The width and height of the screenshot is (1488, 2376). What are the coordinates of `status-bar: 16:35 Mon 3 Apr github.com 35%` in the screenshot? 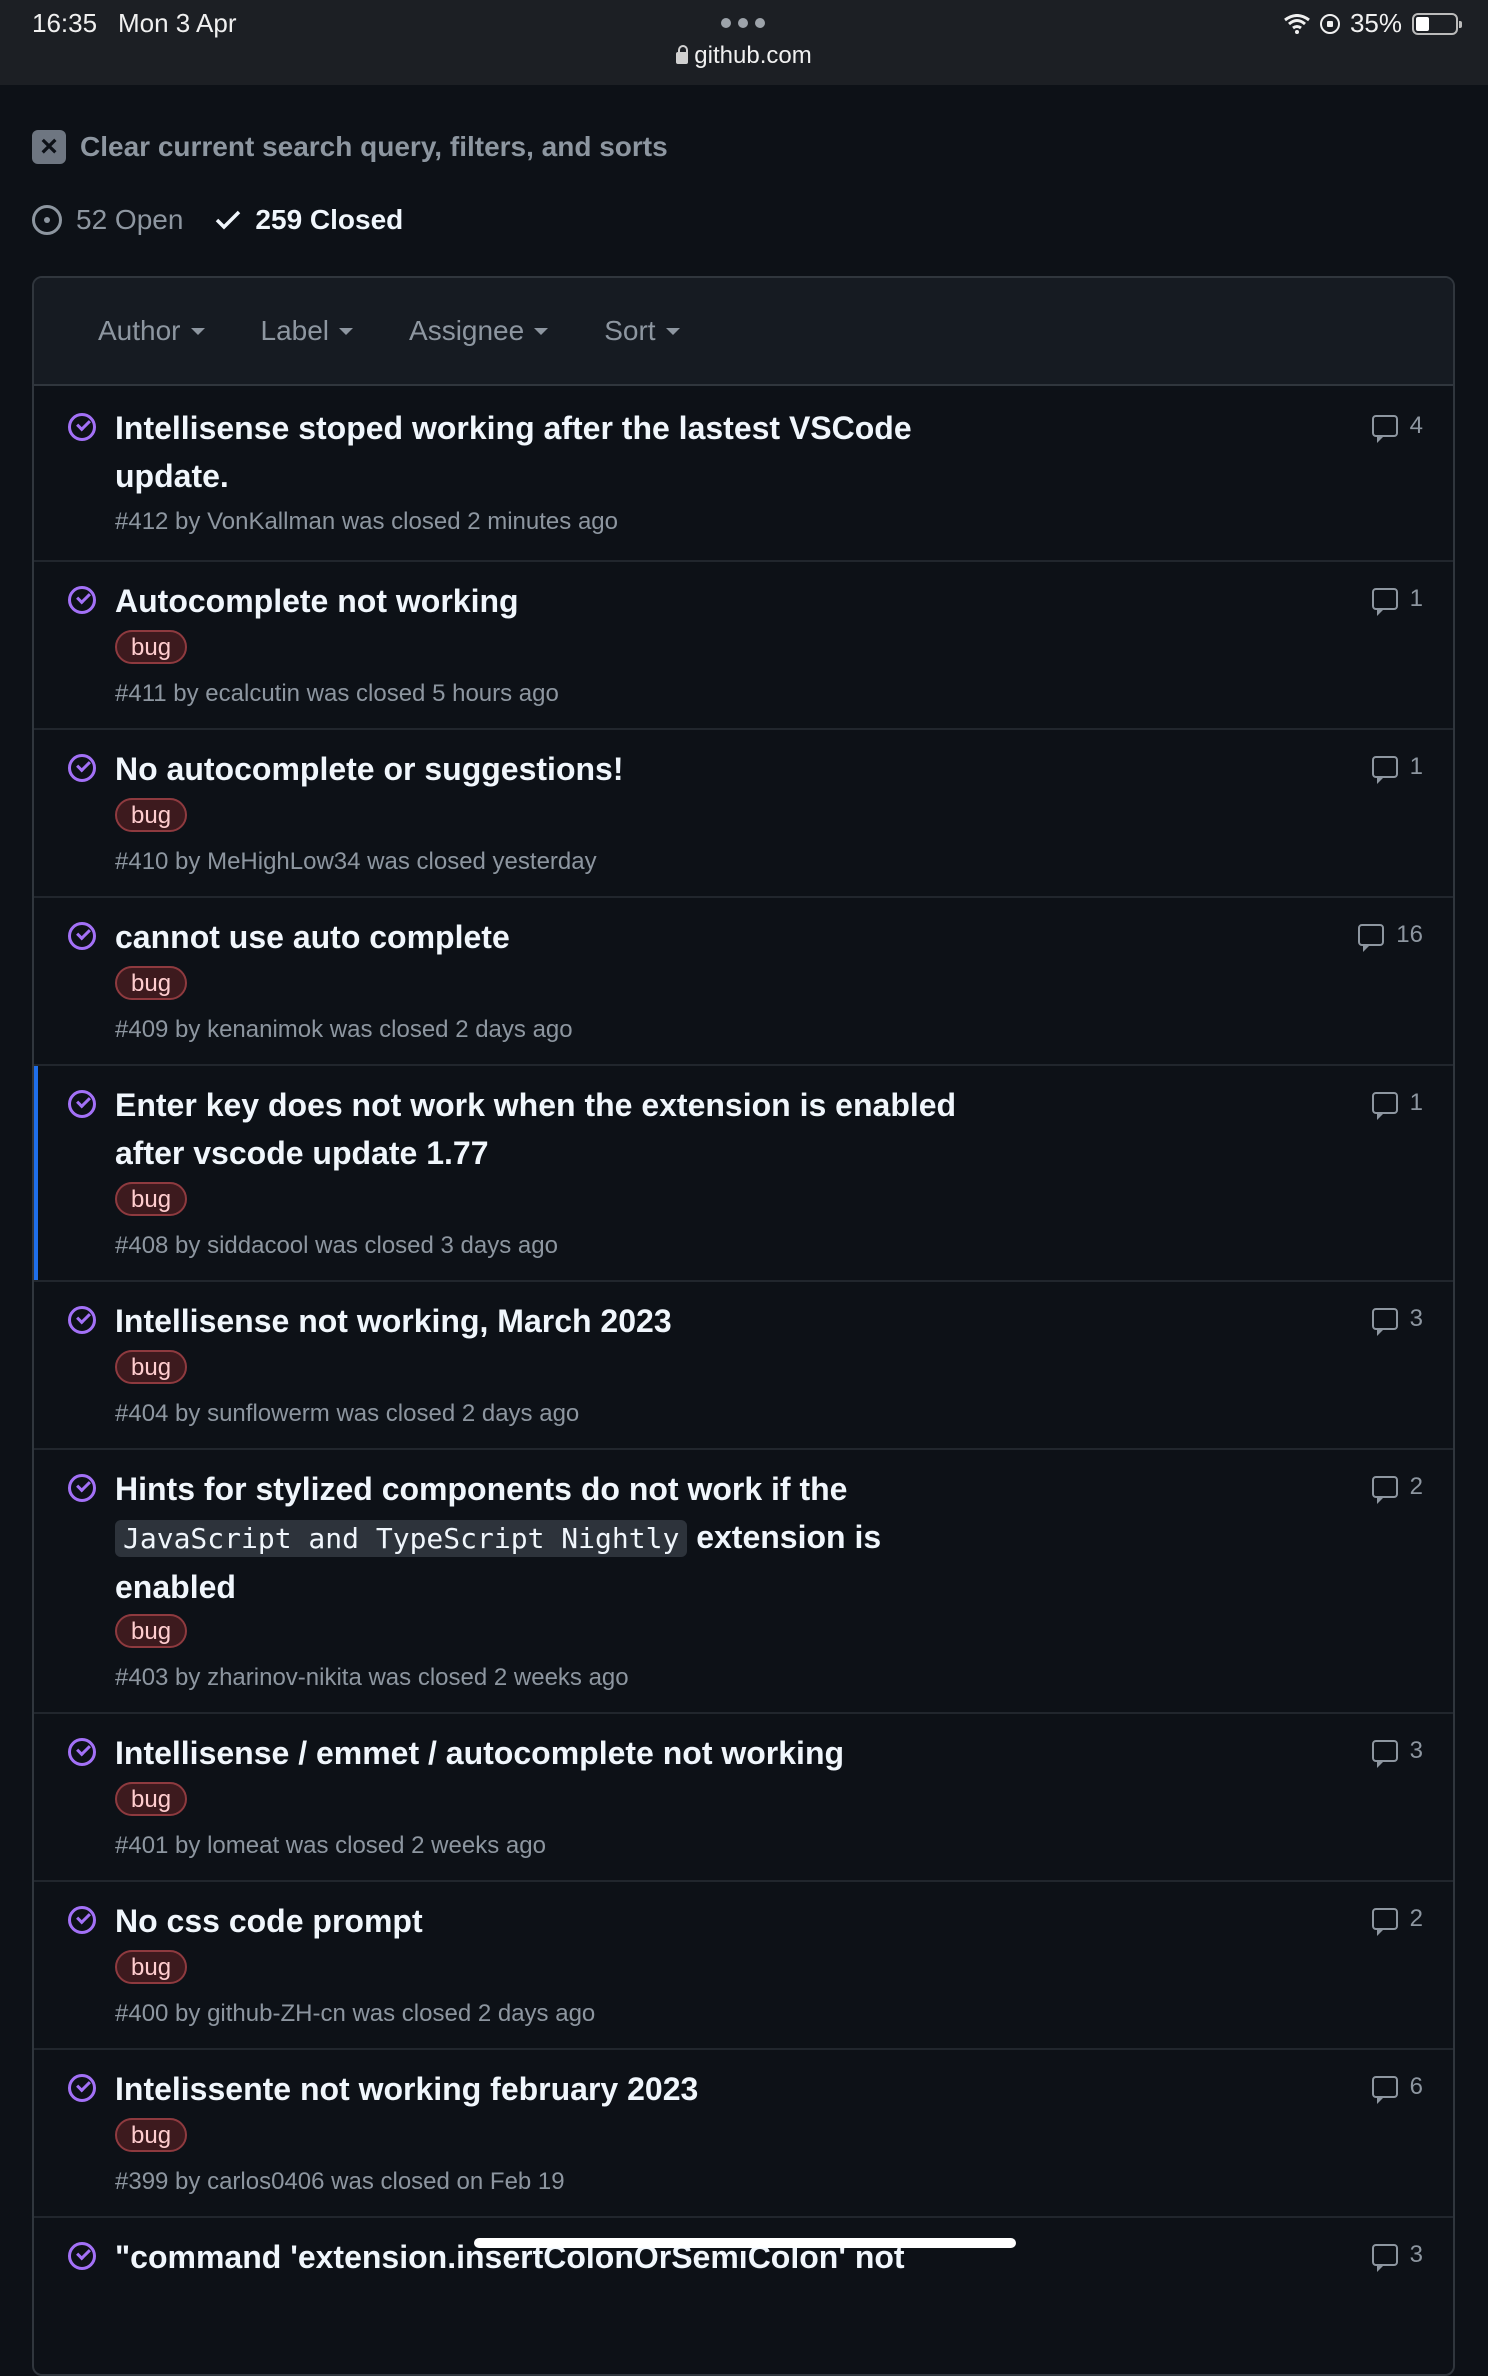 It's located at (744, 42).